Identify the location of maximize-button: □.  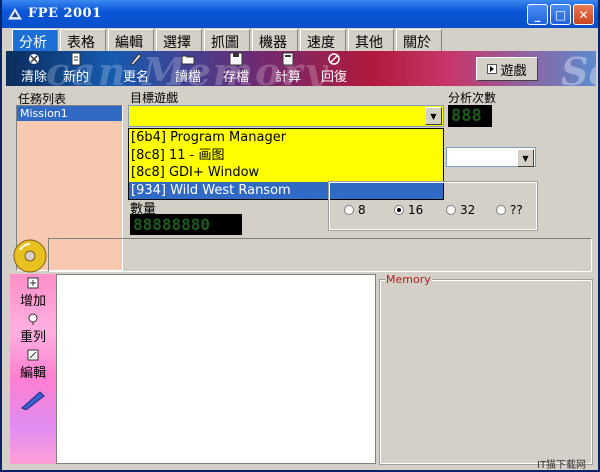
(560, 14).